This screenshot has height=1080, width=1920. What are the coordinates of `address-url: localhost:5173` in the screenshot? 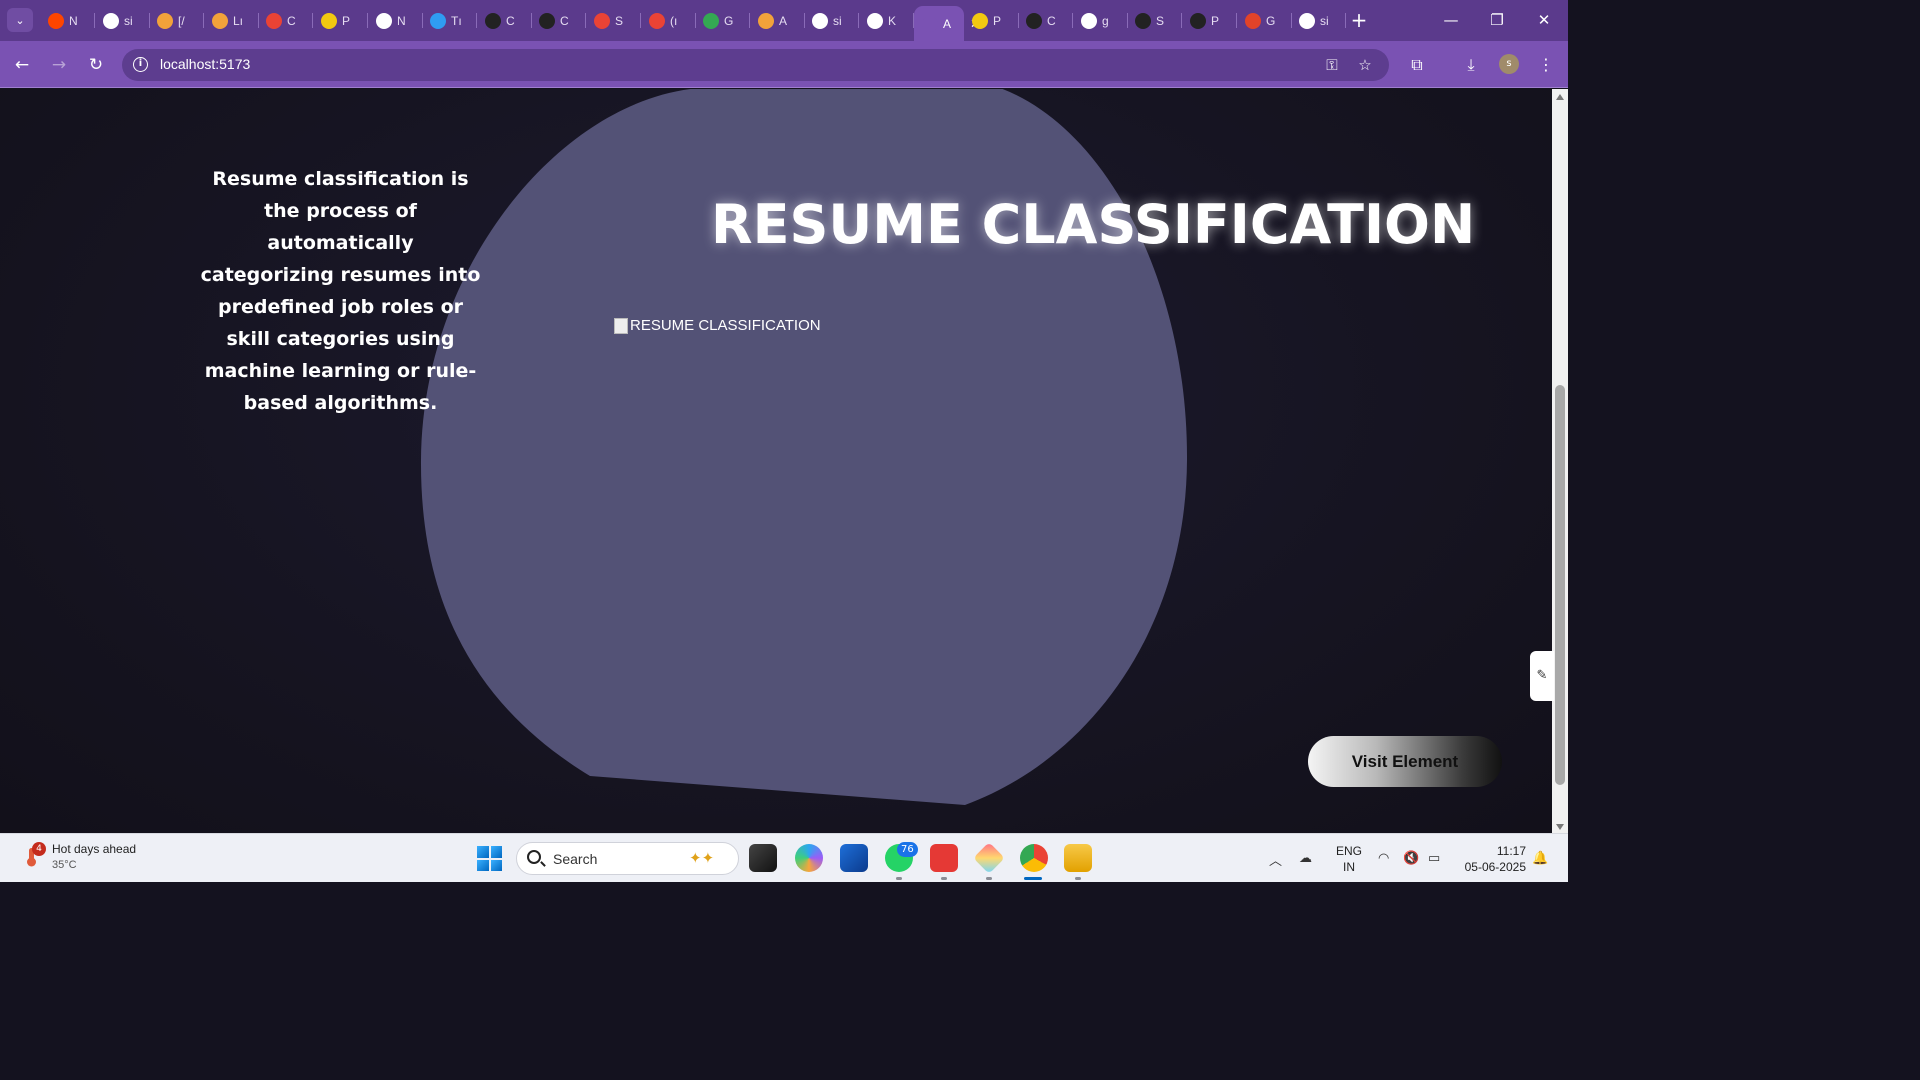 It's located at (205, 64).